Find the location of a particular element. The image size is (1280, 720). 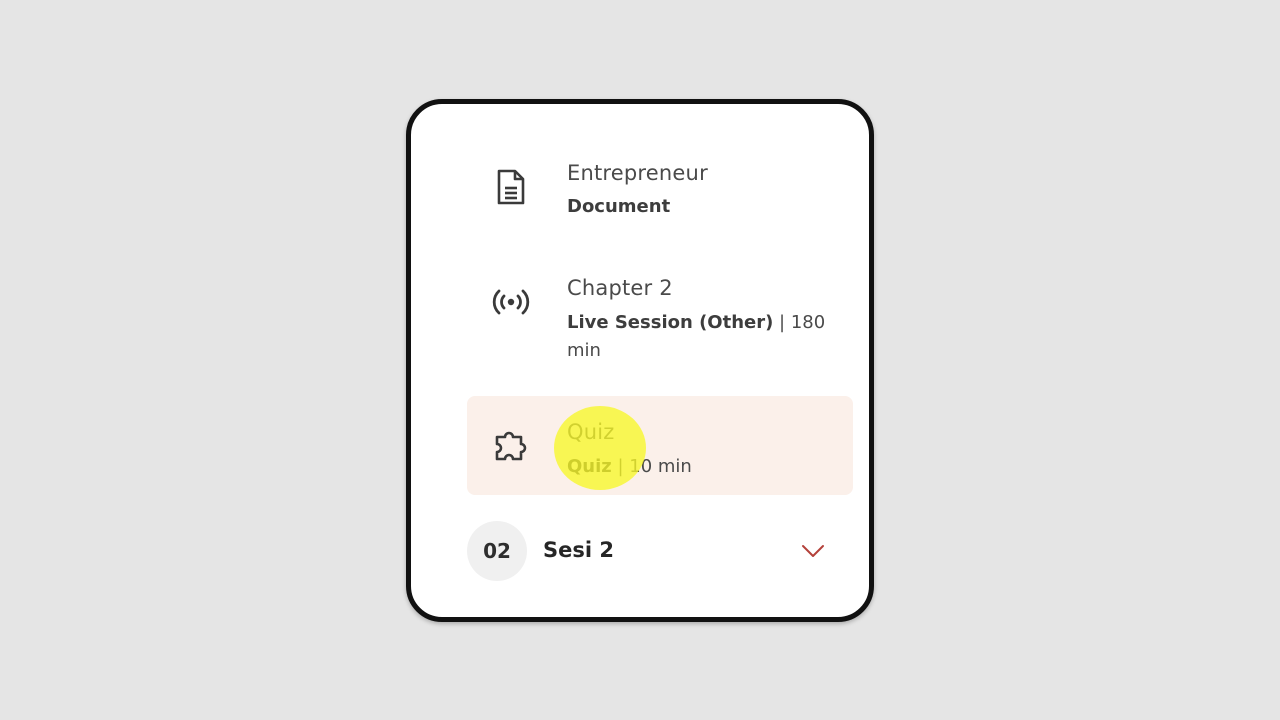

course-item-meta: Quiz | 10 min is located at coordinates (702, 467).